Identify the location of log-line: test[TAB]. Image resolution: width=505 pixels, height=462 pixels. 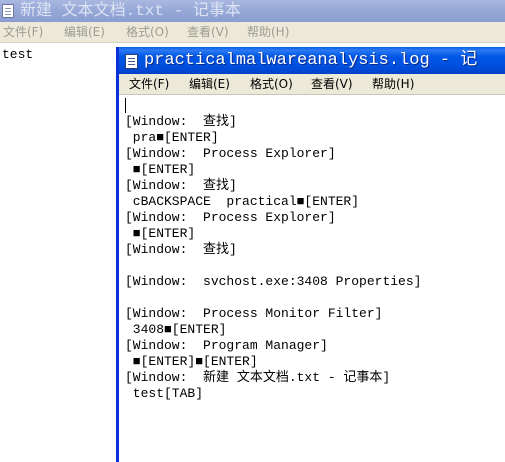
(164, 393).